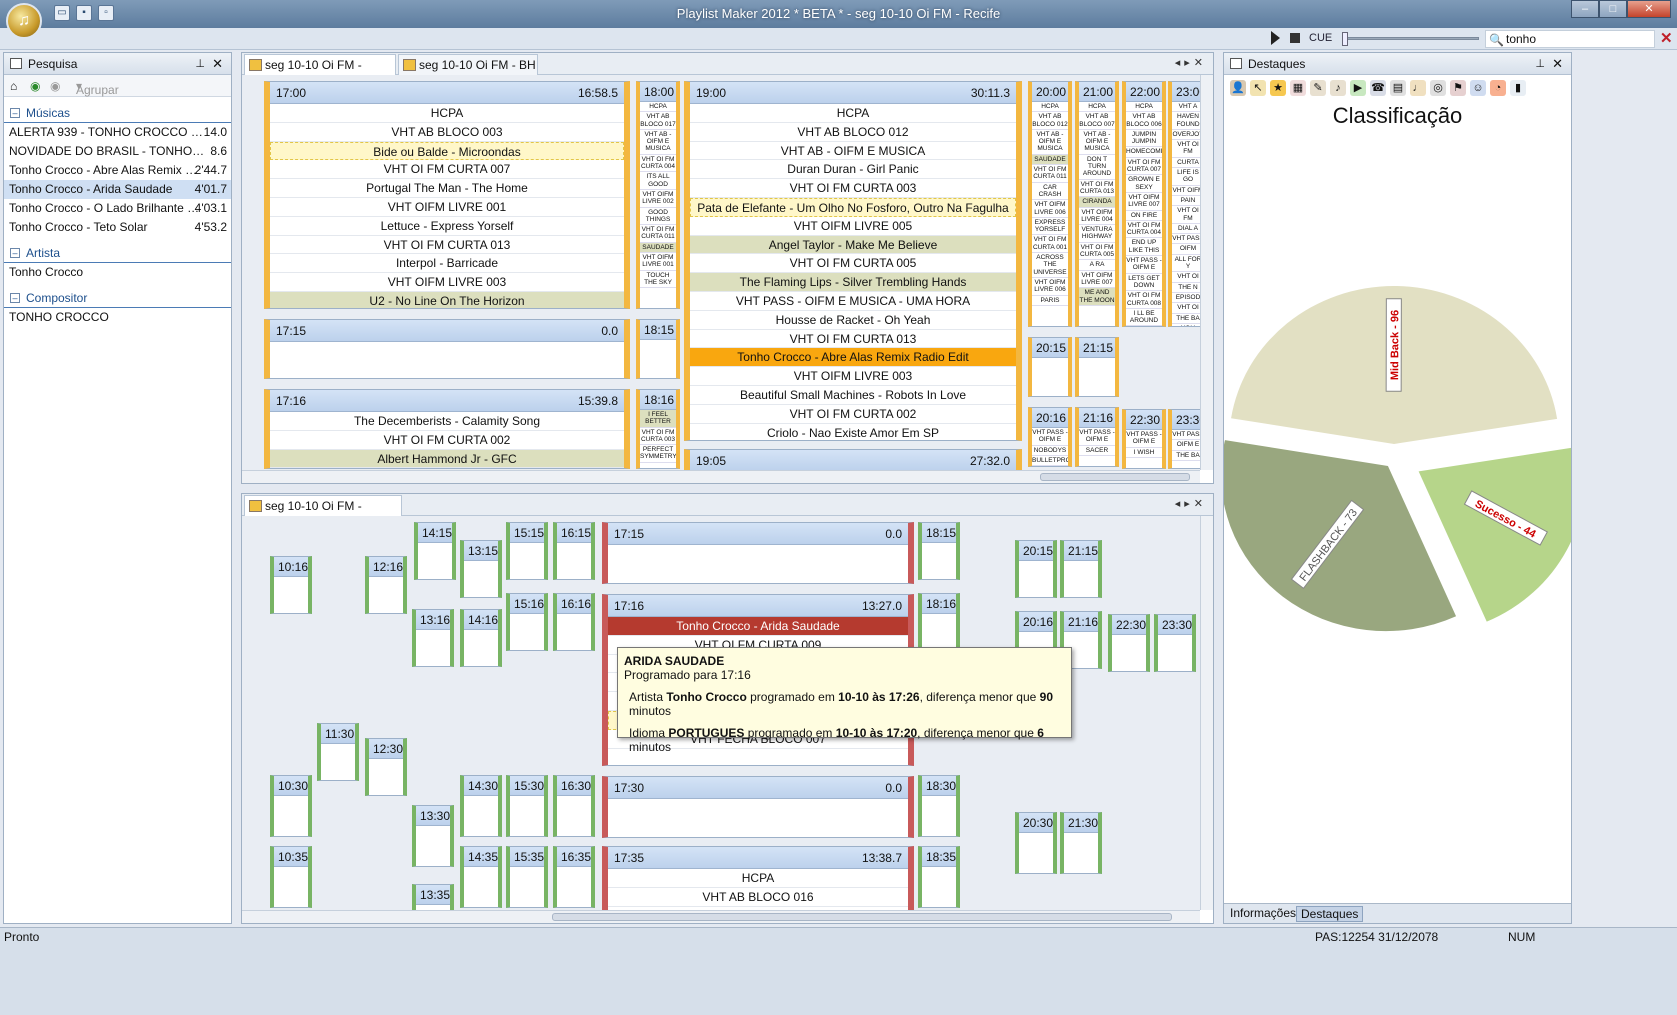 This screenshot has height=1015, width=1677. Describe the element at coordinates (24, 21) in the screenshot. I see `app-menu-button: ♫` at that location.